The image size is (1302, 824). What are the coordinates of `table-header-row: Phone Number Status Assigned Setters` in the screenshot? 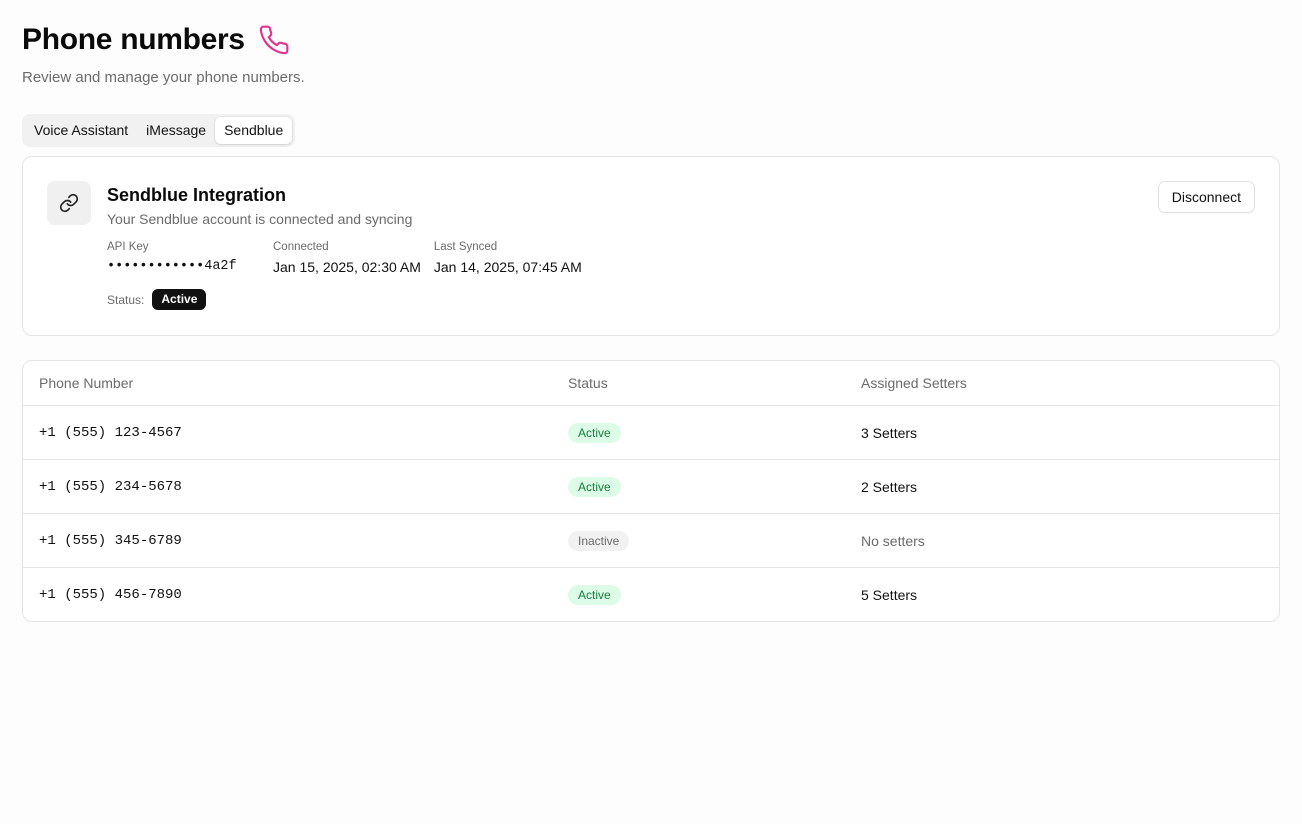 It's located at (651, 383).